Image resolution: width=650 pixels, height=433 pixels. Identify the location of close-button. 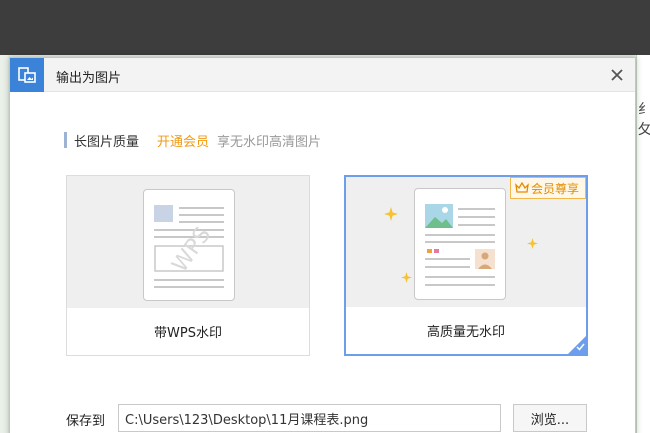
(617, 75).